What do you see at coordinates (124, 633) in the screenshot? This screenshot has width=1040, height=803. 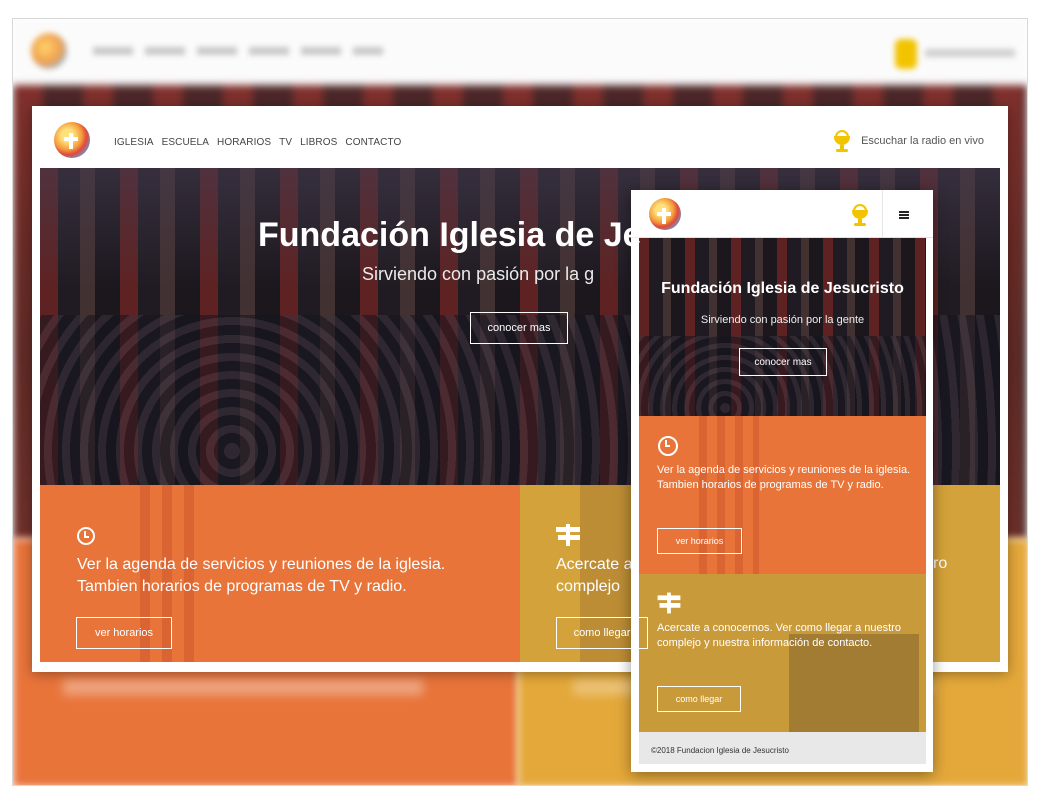 I see `ver-horarios-button: ver horarios` at bounding box center [124, 633].